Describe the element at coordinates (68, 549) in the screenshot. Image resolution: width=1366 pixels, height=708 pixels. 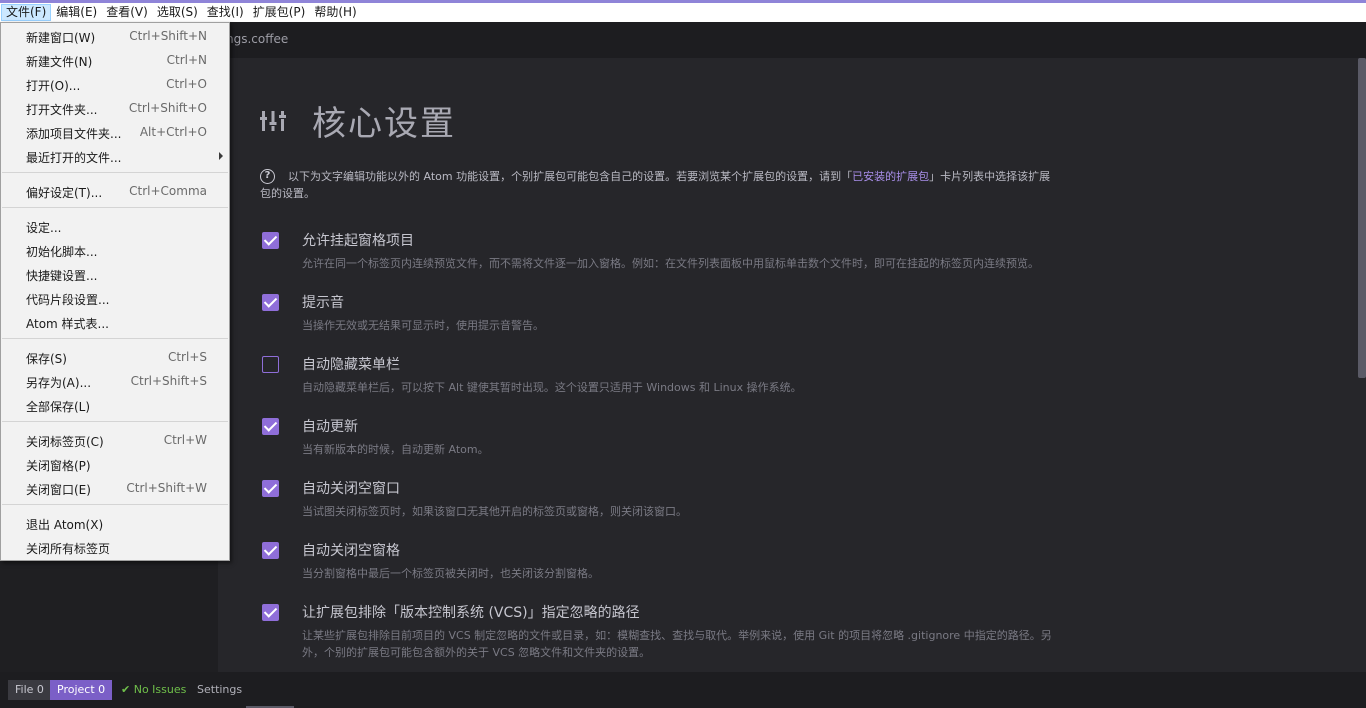
I see `menu-item-label: 关闭所有标签页` at that location.